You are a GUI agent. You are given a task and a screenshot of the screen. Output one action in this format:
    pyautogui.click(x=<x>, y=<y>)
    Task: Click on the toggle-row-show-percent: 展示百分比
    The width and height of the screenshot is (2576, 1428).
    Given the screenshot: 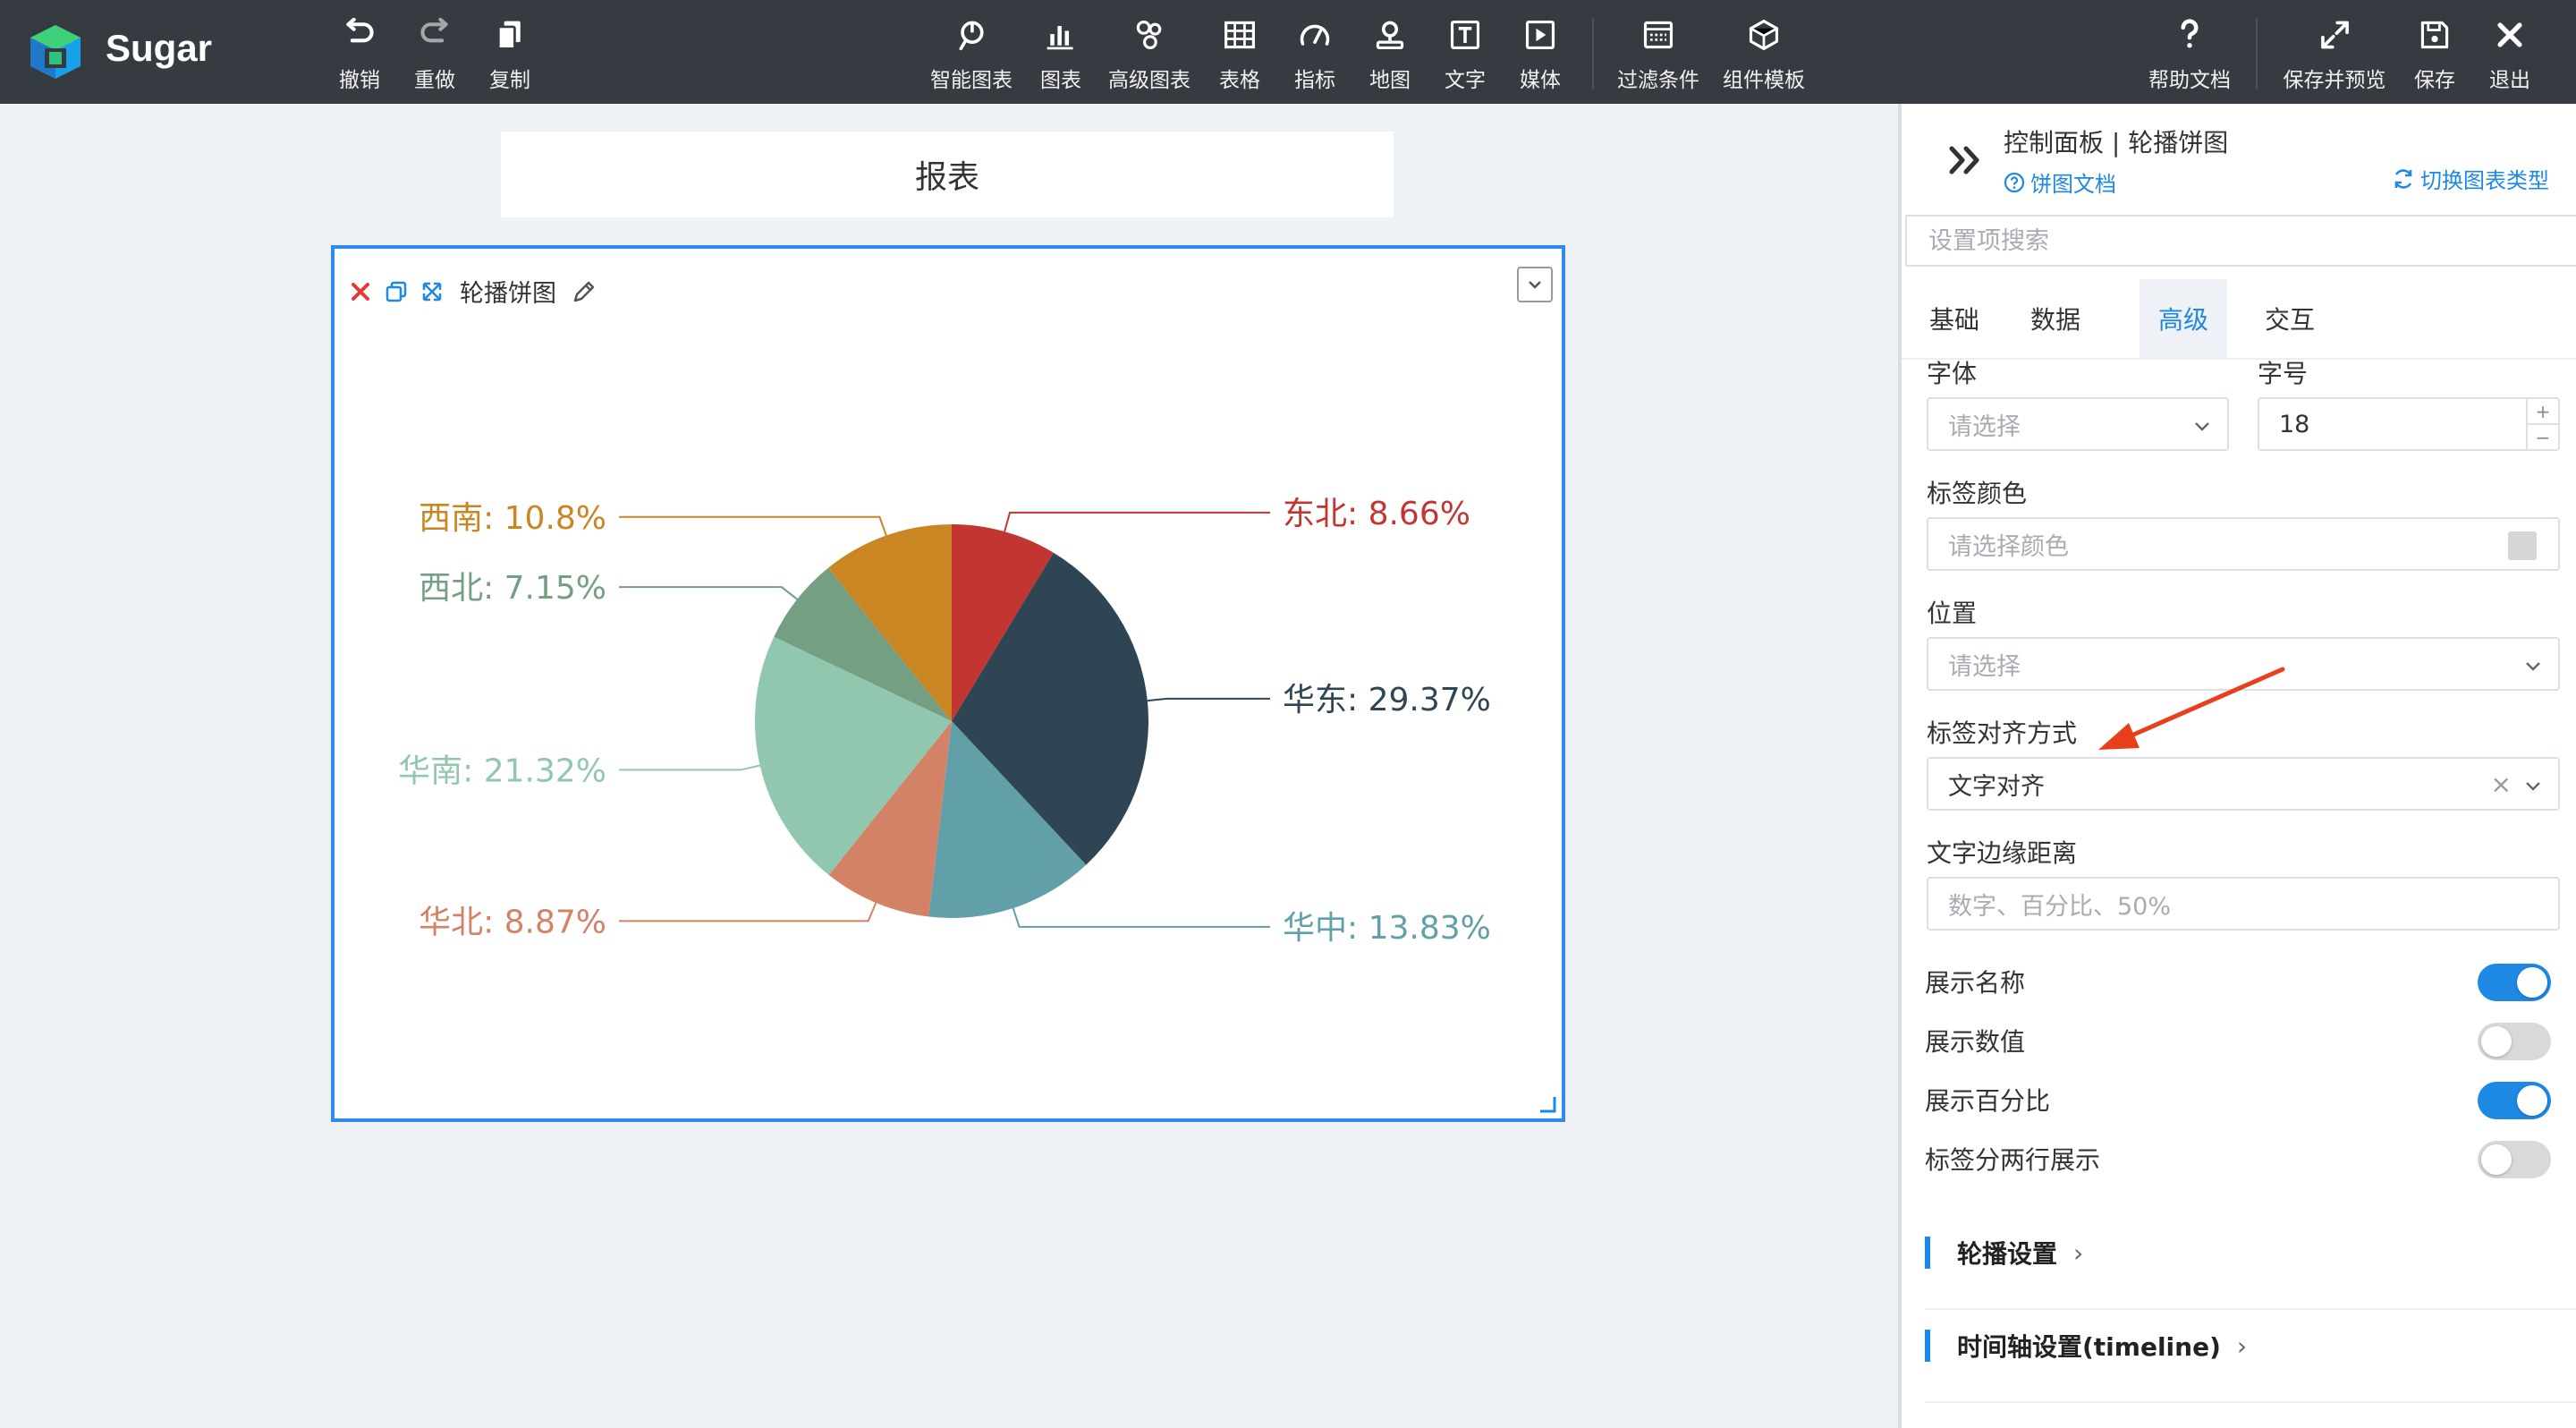 What is the action you would take?
    pyautogui.click(x=2238, y=1100)
    